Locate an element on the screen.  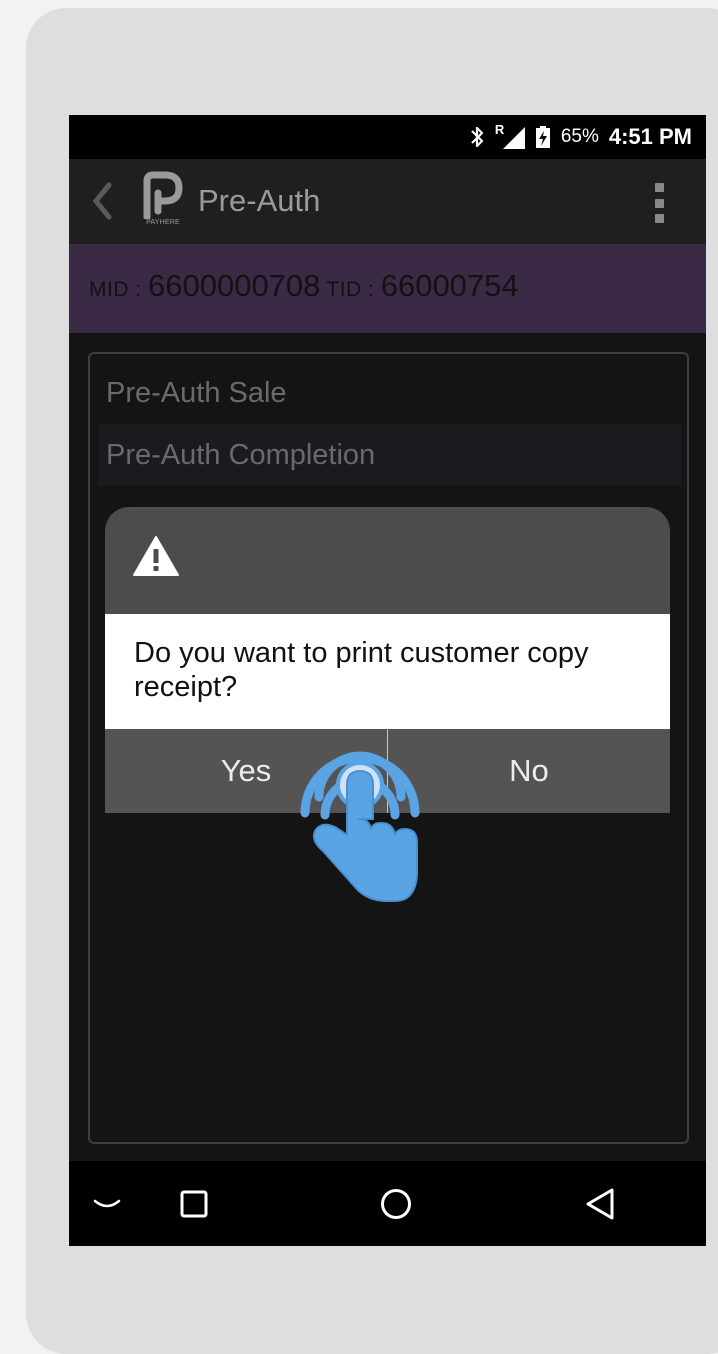
dialog-header is located at coordinates (387, 560).